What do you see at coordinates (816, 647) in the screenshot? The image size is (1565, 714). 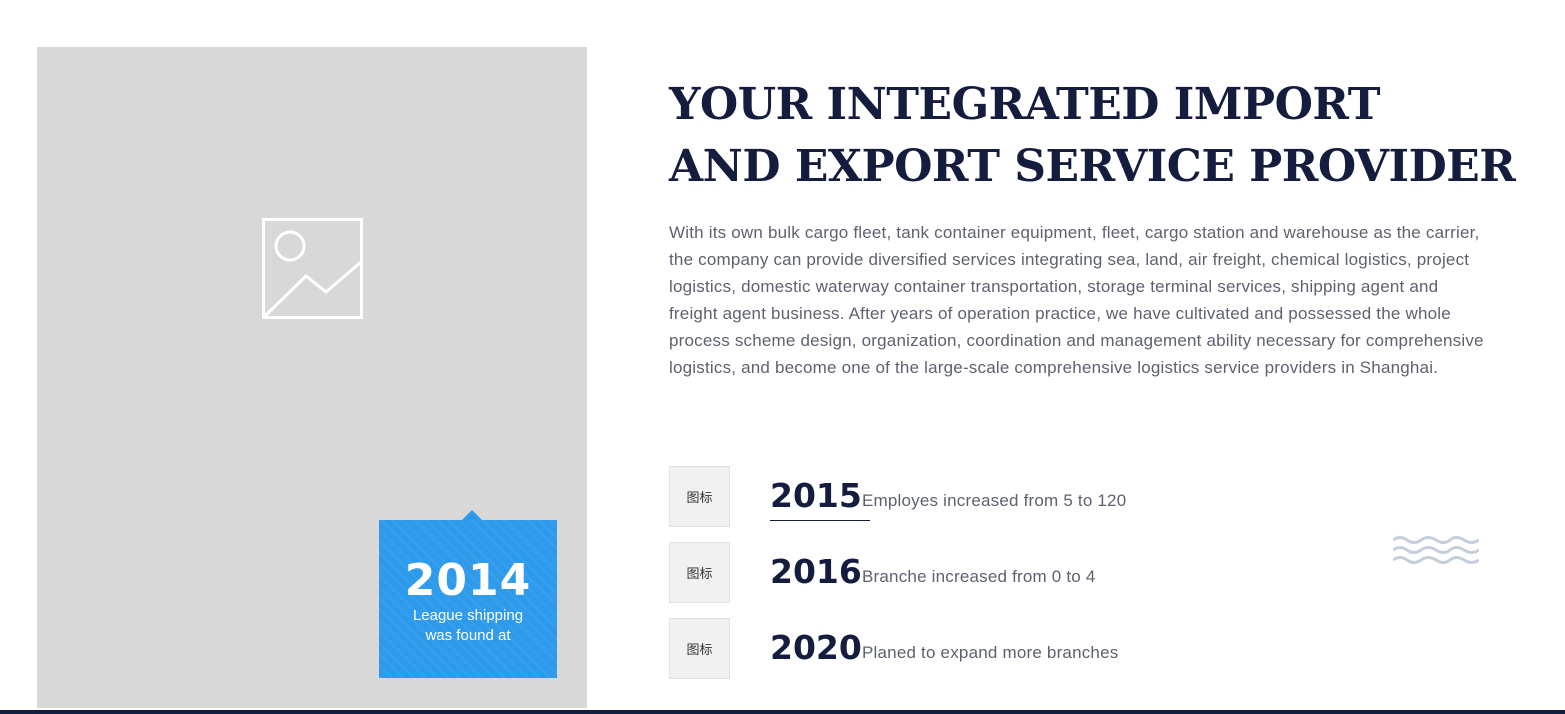 I see `milestone-year: 2020` at bounding box center [816, 647].